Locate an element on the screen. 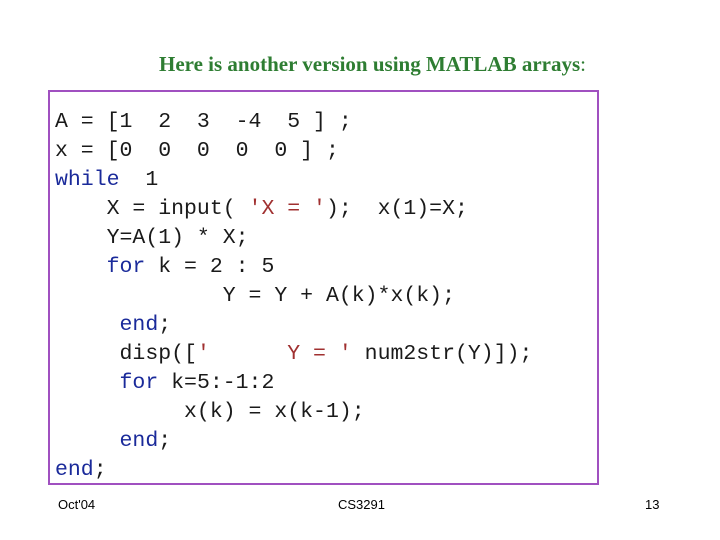 The width and height of the screenshot is (720, 540). code-text: x(k) = x(k-1); is located at coordinates (210, 412).